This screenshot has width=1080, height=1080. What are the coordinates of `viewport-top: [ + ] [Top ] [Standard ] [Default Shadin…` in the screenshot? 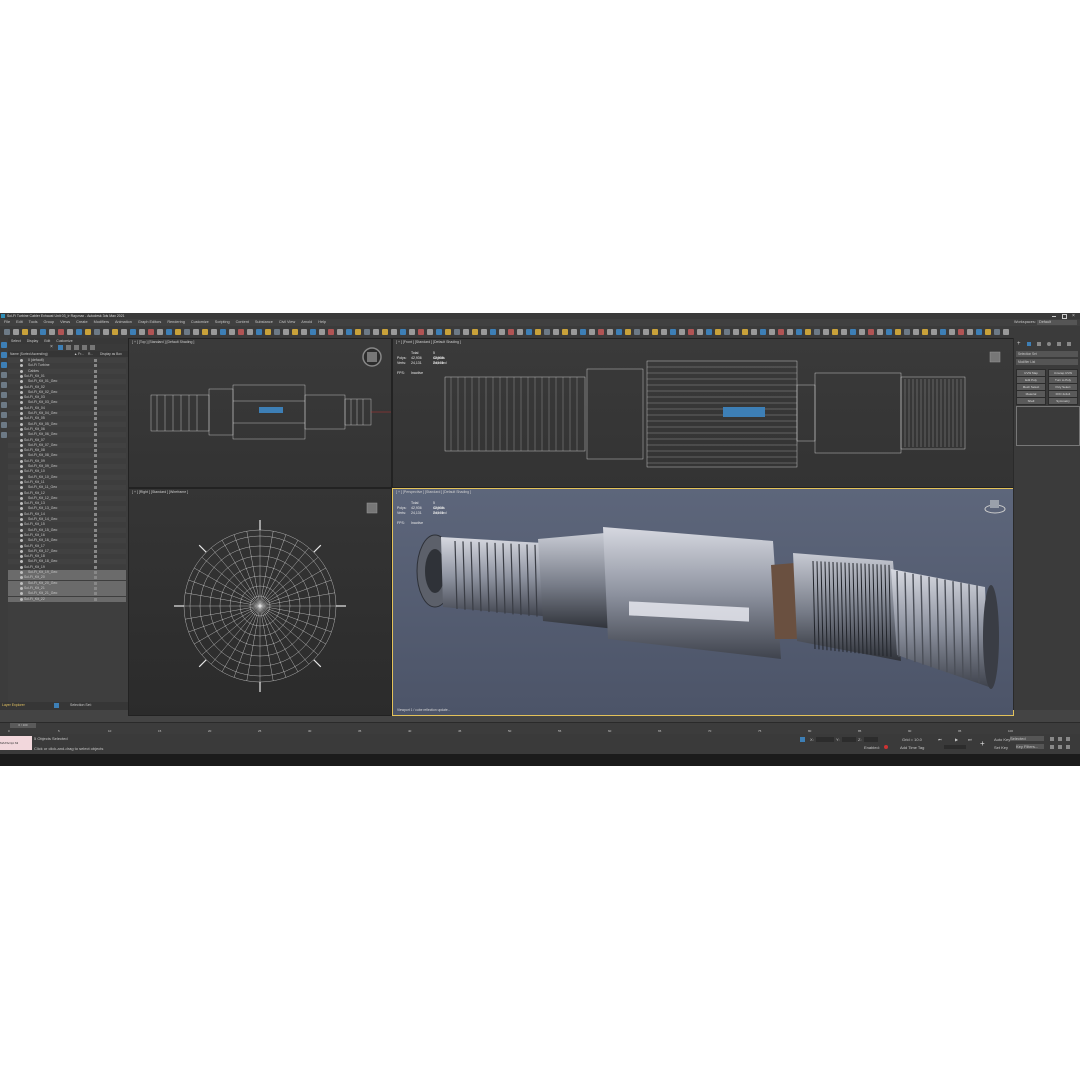 It's located at (260, 413).